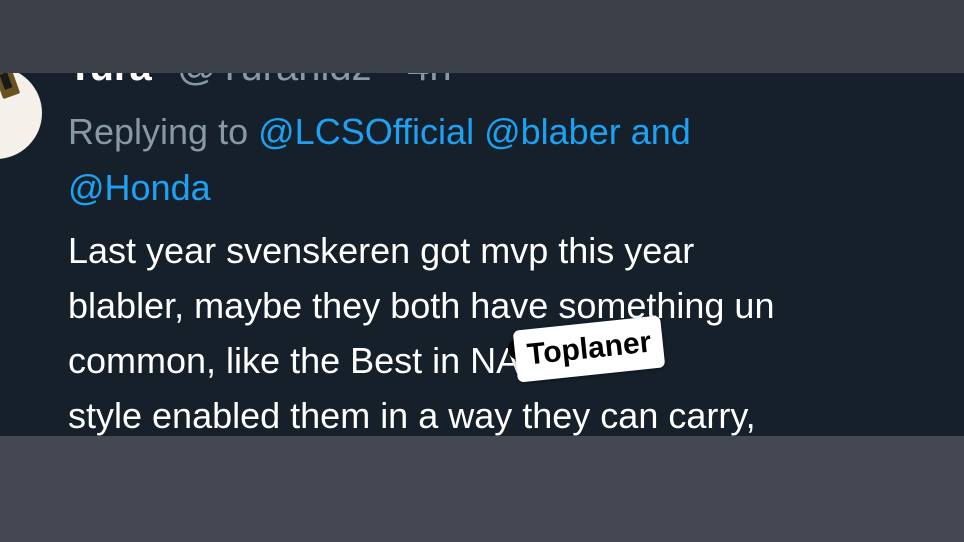 The image size is (964, 542). I want to click on mention-link-lcsofficial: @LCSOfficial, so click(366, 131).